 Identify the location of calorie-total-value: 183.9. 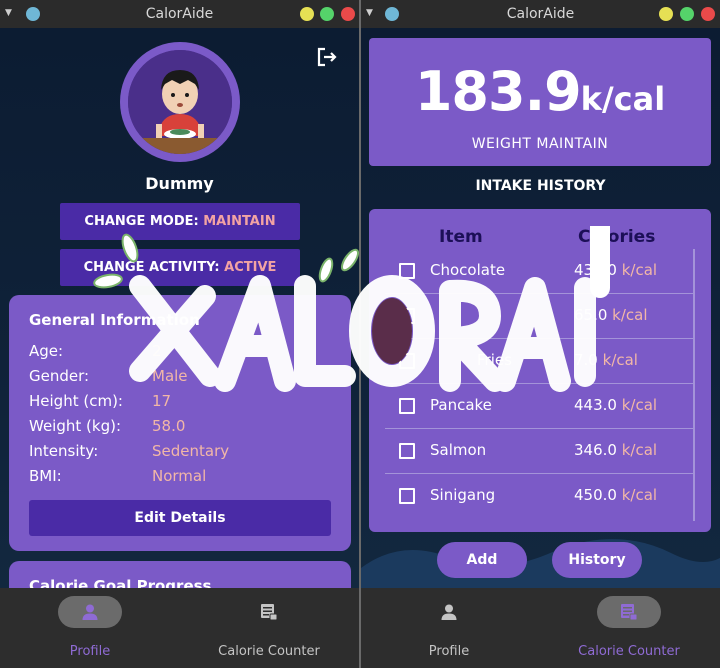
(498, 91).